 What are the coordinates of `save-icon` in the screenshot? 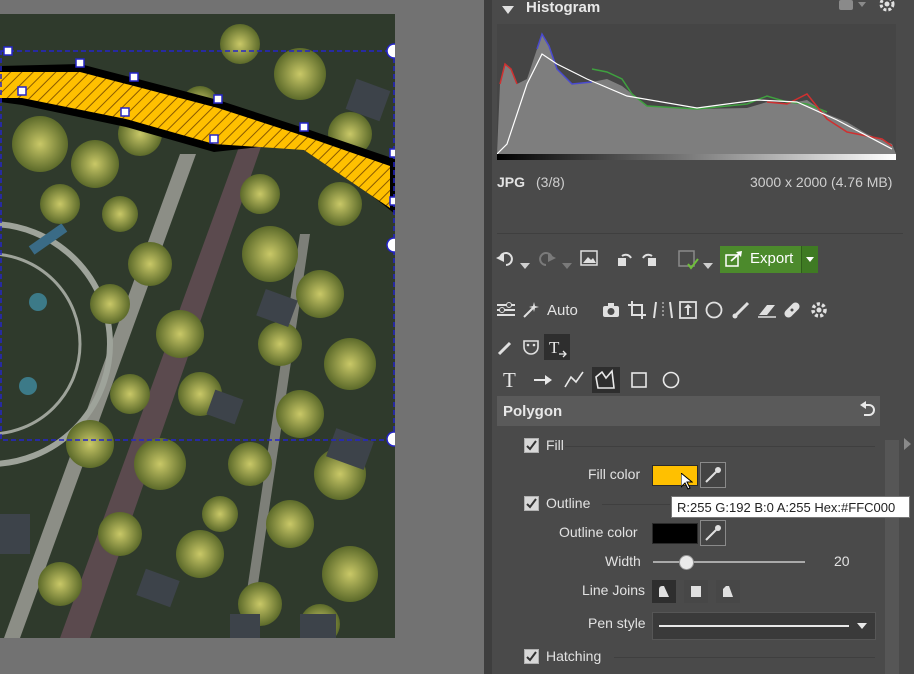 It's located at (689, 262).